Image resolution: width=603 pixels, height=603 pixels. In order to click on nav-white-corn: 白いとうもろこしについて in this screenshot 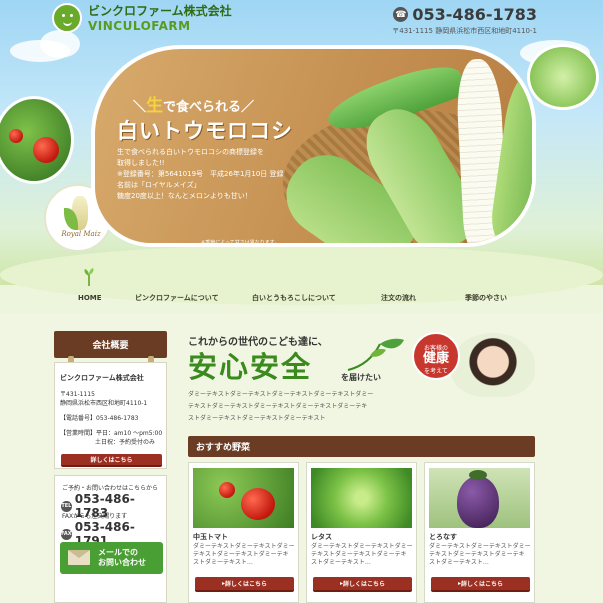, I will do `click(294, 298)`.